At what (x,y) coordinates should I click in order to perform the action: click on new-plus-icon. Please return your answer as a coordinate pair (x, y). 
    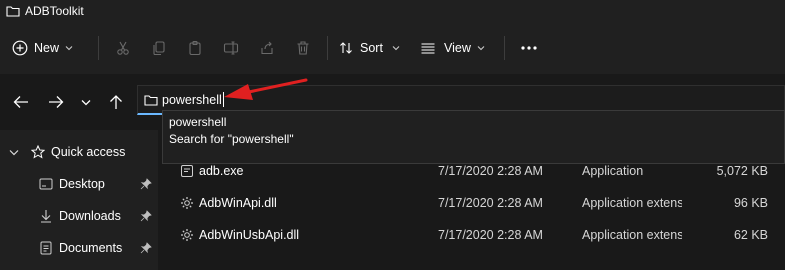
    Looking at the image, I should click on (20, 48).